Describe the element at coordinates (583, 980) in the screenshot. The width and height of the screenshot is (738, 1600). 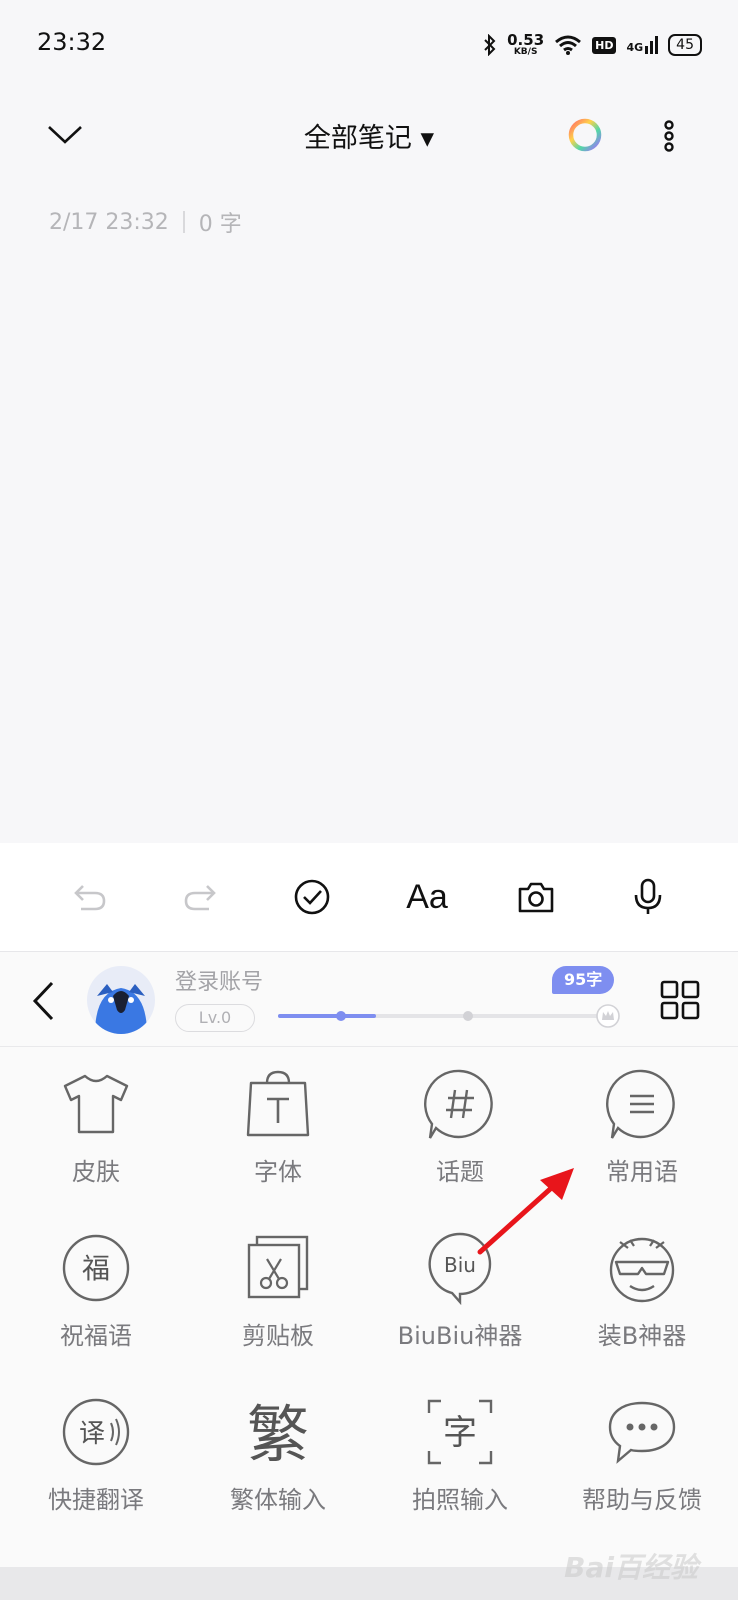
I see `word-count-badge: 95字` at that location.